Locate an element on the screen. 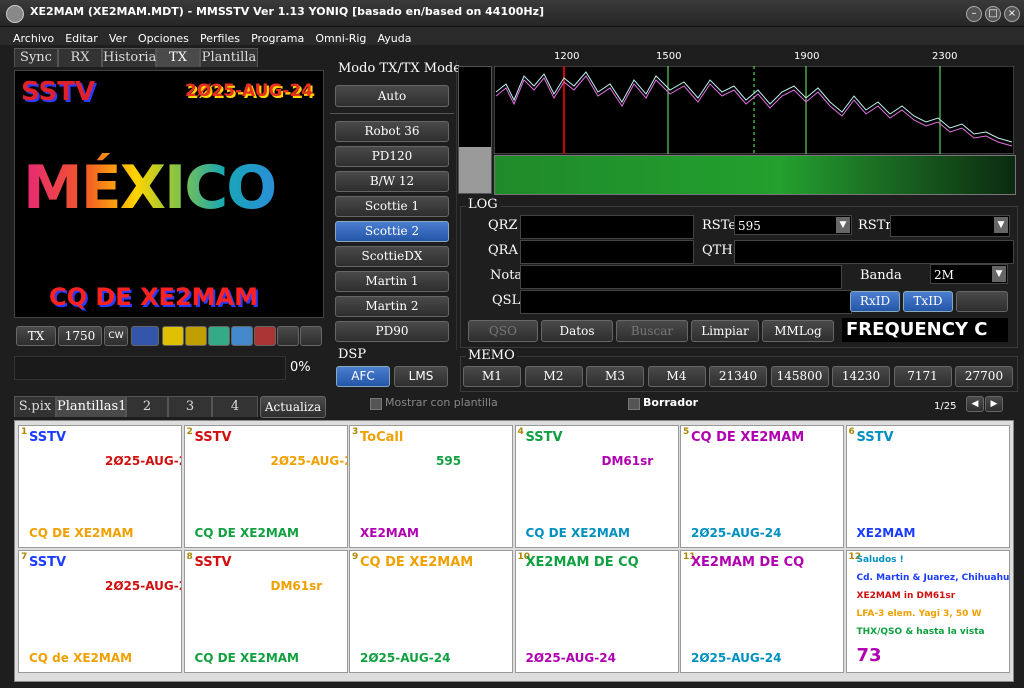 The image size is (1024, 688). memo-title: MEMO is located at coordinates (491, 355).